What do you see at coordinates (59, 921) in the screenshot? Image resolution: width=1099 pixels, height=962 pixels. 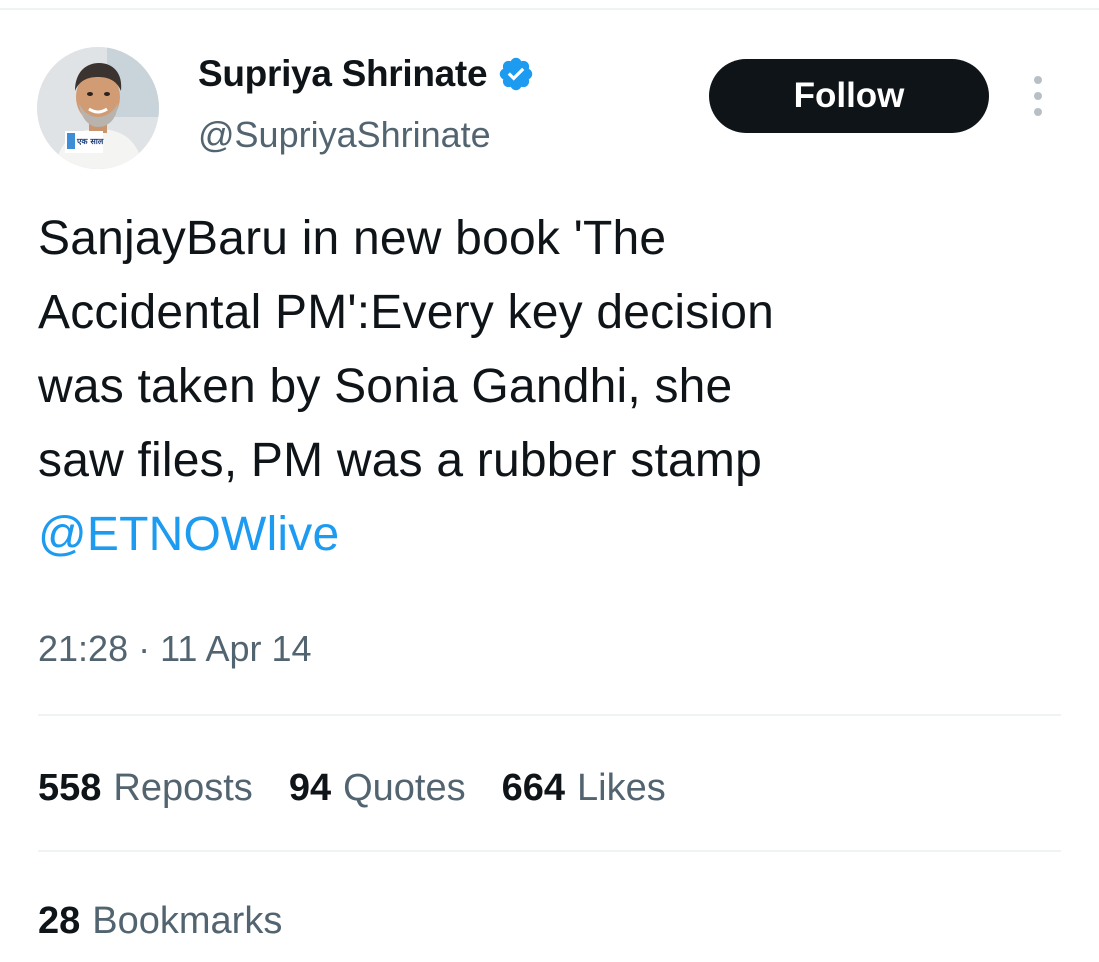 I see `bookmarks-count: 28` at bounding box center [59, 921].